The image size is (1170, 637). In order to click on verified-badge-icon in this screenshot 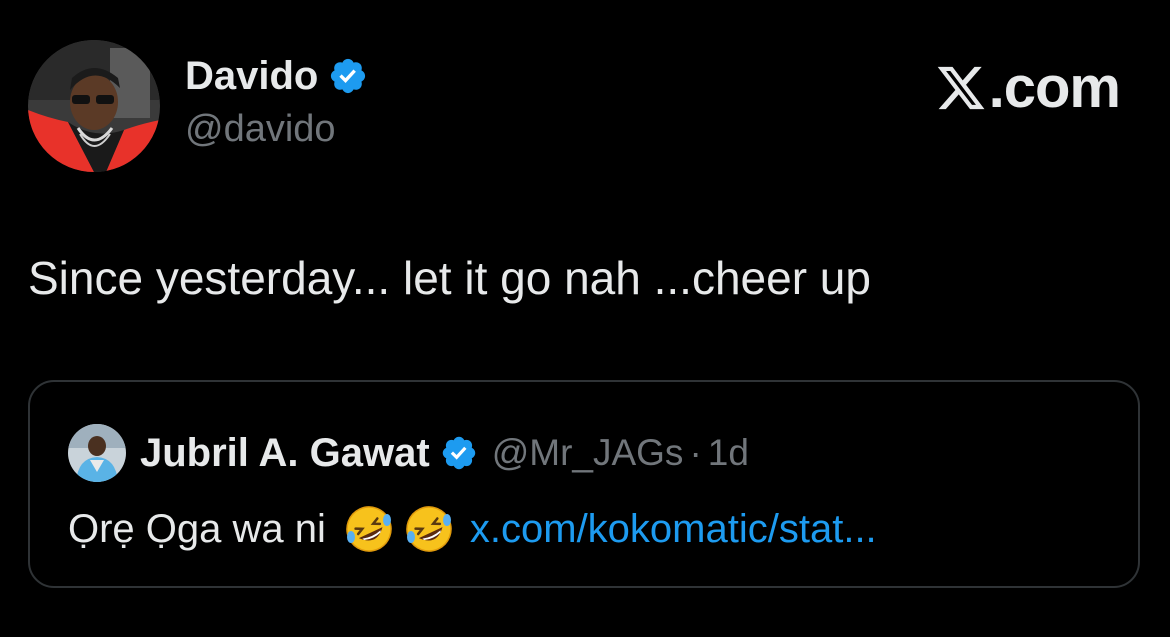, I will do `click(348, 76)`.